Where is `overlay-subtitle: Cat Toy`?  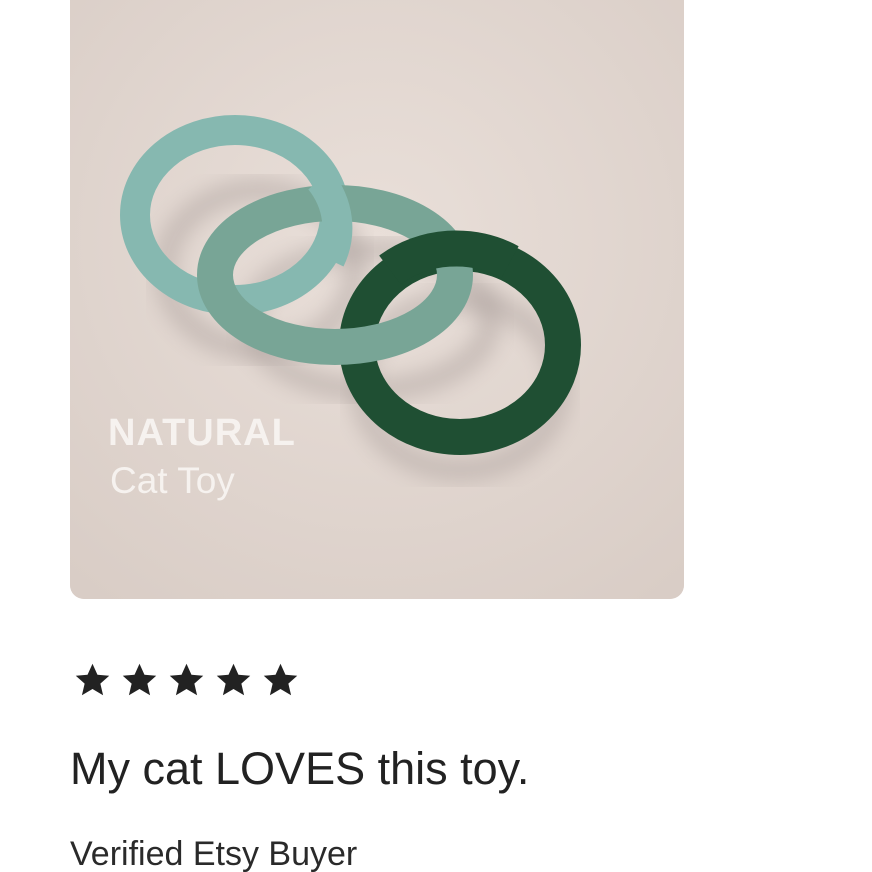
overlay-subtitle: Cat Toy is located at coordinates (172, 480).